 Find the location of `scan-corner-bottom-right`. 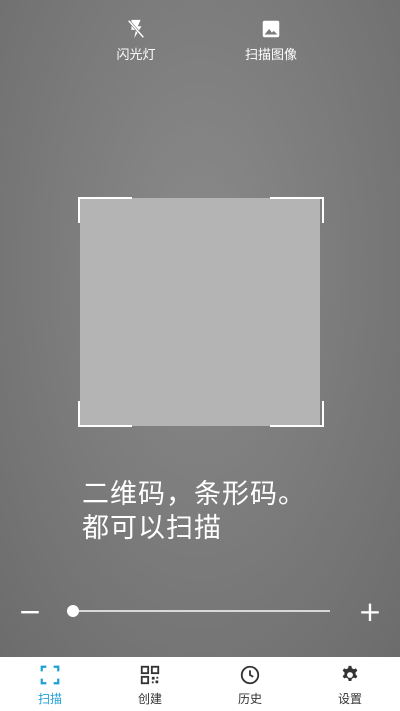

scan-corner-bottom-right is located at coordinates (297, 414).